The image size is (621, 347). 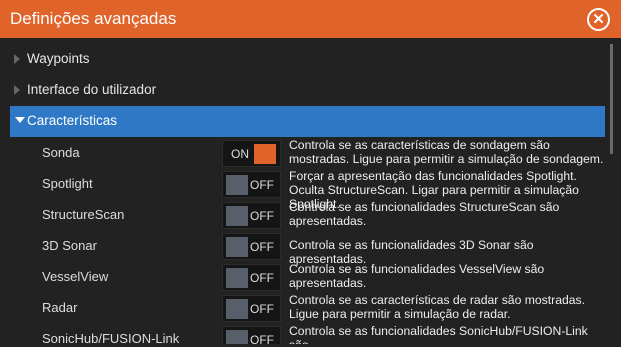 I want to click on feature-name: StructureScan, so click(x=83, y=214).